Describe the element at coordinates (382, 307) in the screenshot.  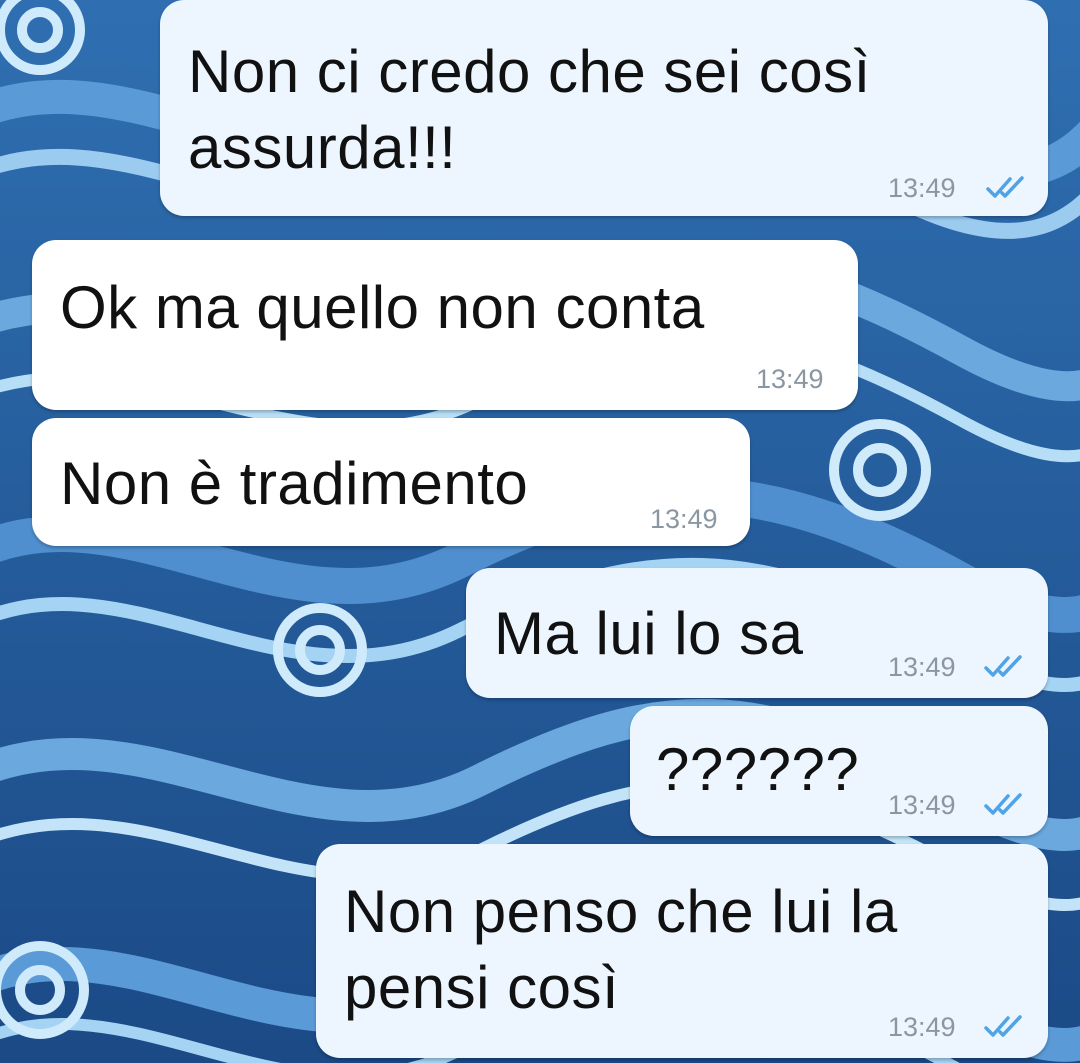
I see `message-text: Ok ma quello non conta` at that location.